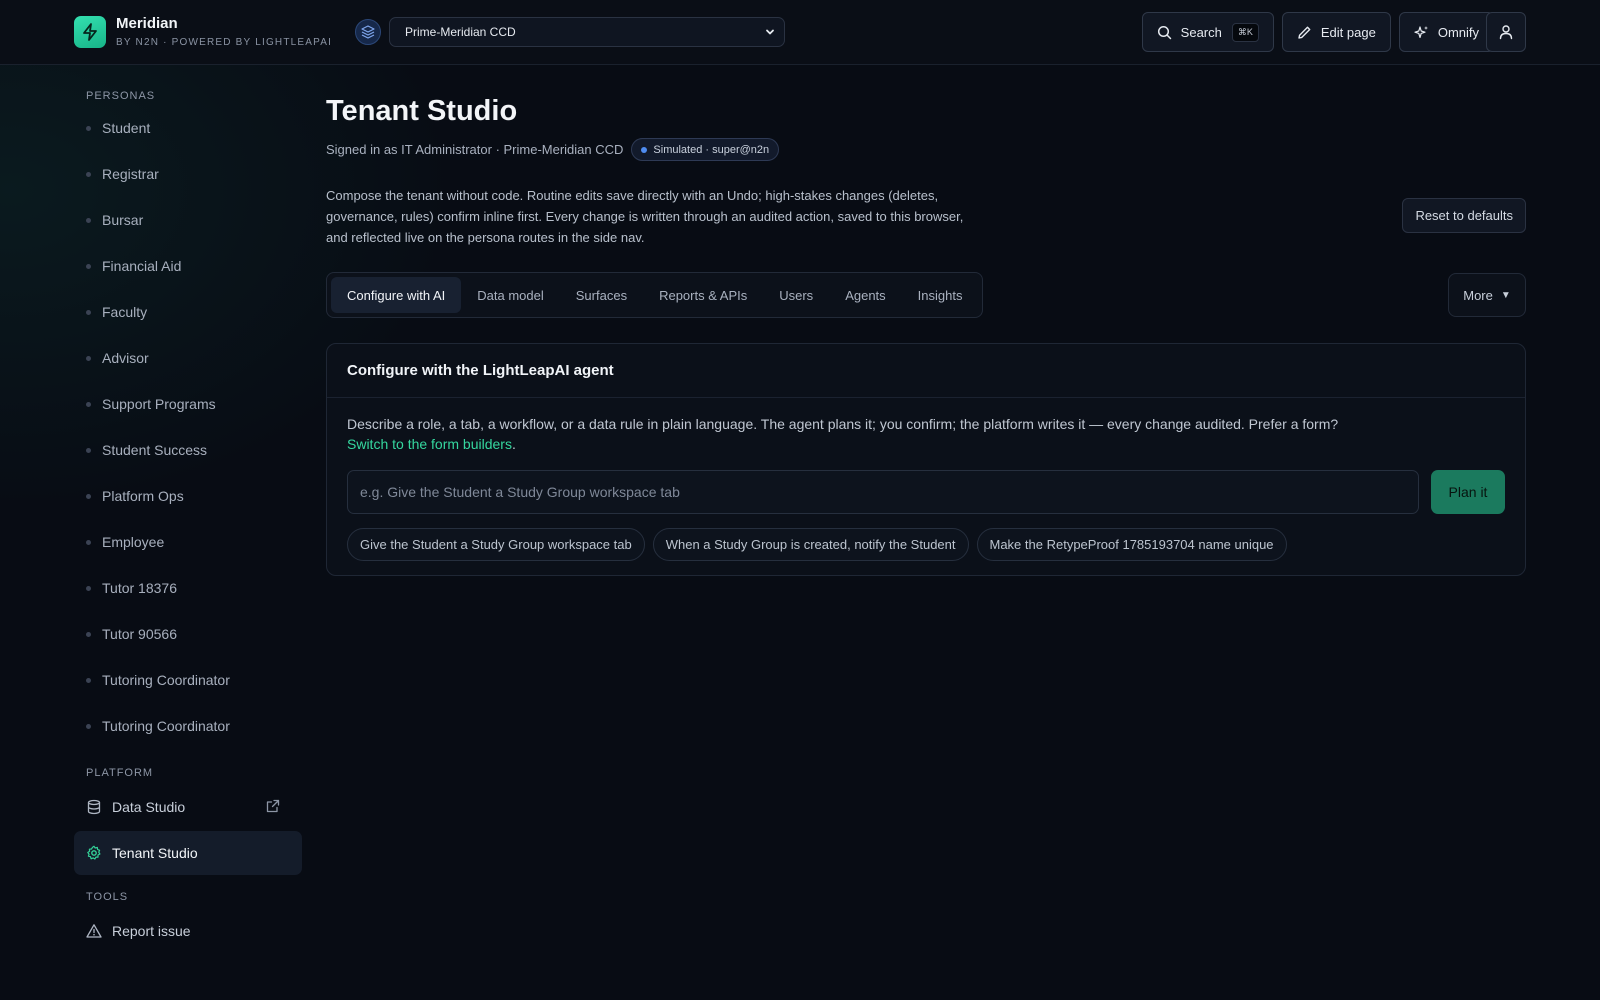 The image size is (1600, 1000). Describe the element at coordinates (188, 128) in the screenshot. I see `sidebar-item-student: Student` at that location.